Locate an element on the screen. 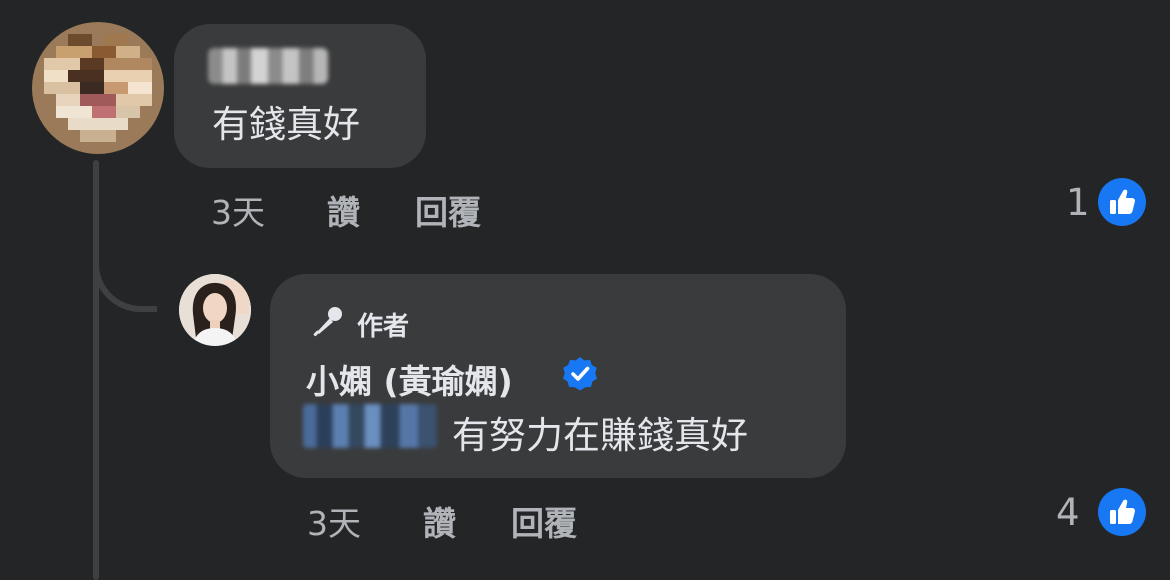  author-tag: 作者 is located at coordinates (383, 327).